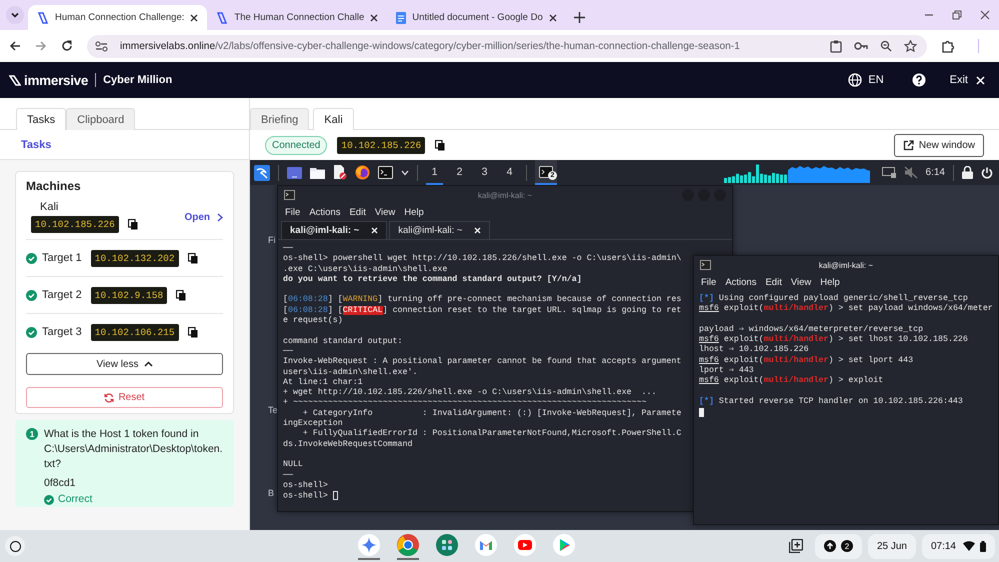  I want to click on folder-icon, so click(317, 172).